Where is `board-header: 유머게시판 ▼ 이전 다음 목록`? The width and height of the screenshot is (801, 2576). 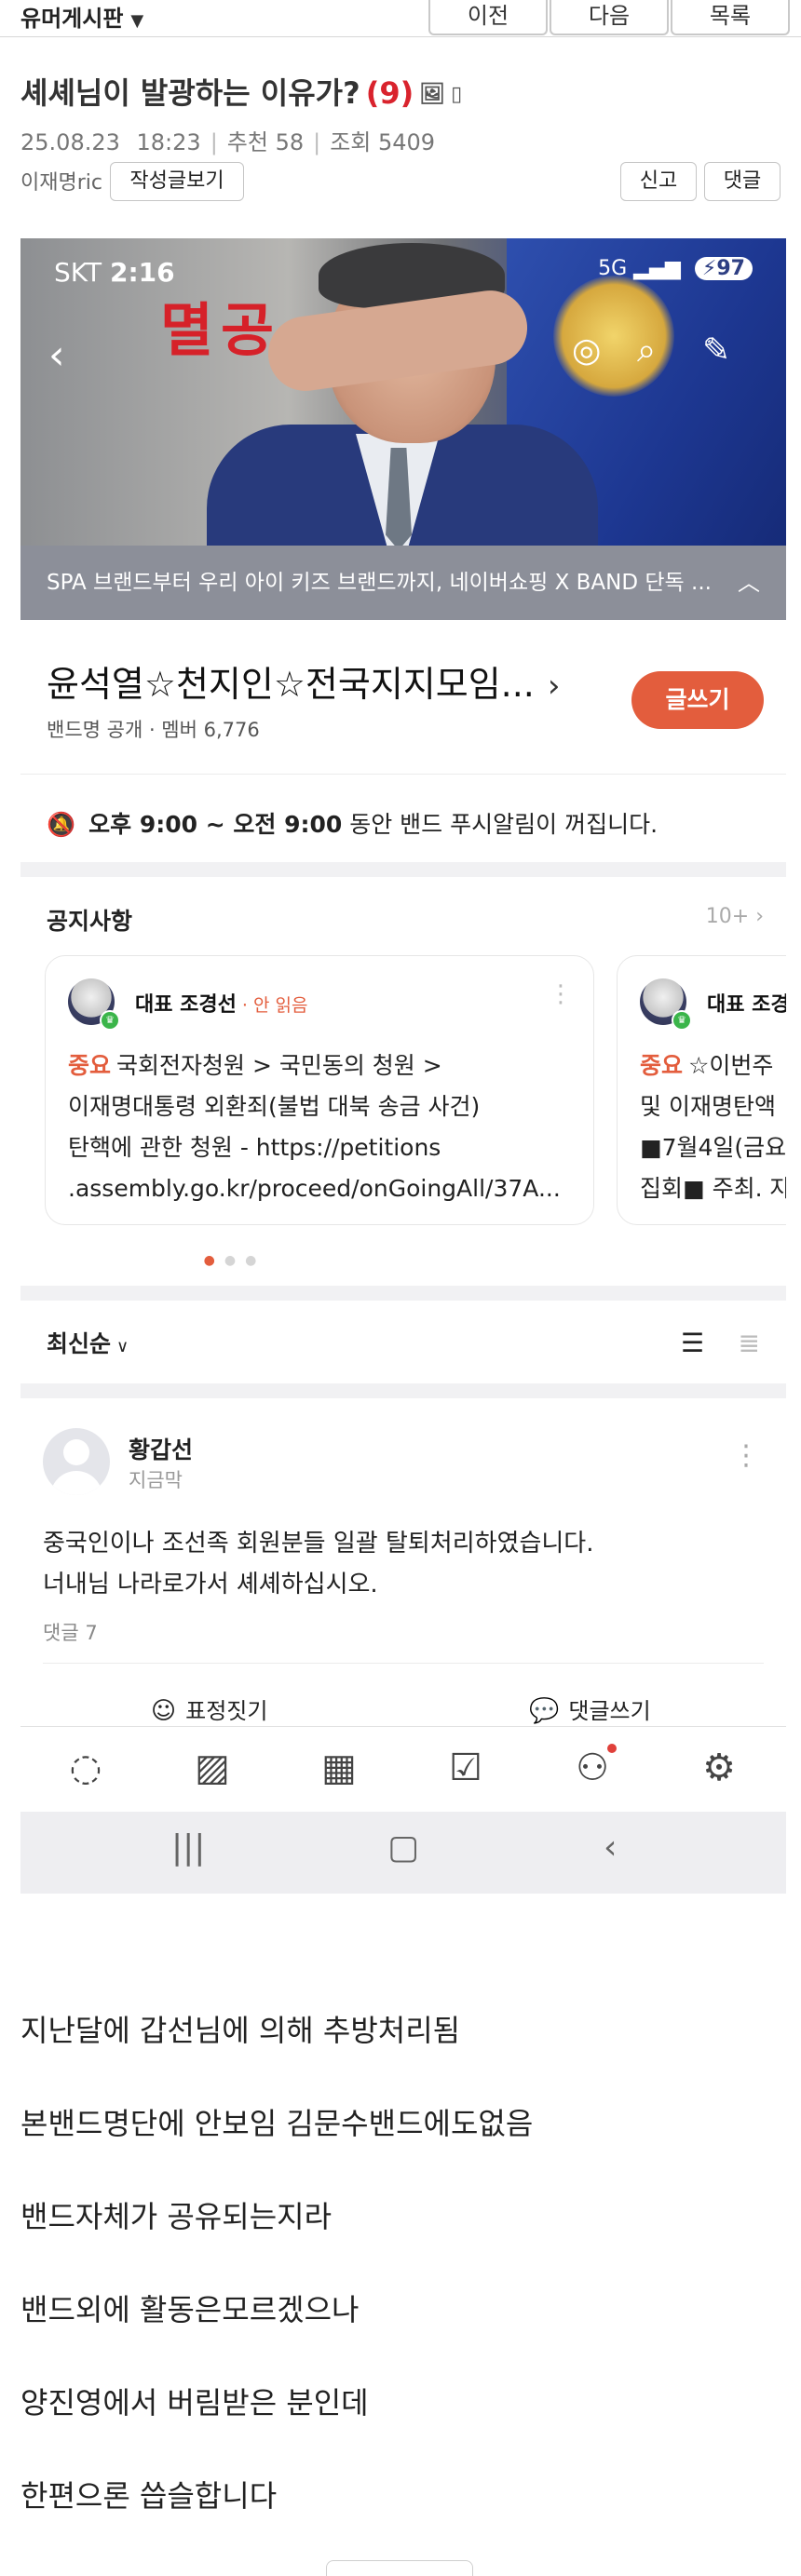
board-header: 유머게시판 ▼ 이전 다음 목록 is located at coordinates (400, 18).